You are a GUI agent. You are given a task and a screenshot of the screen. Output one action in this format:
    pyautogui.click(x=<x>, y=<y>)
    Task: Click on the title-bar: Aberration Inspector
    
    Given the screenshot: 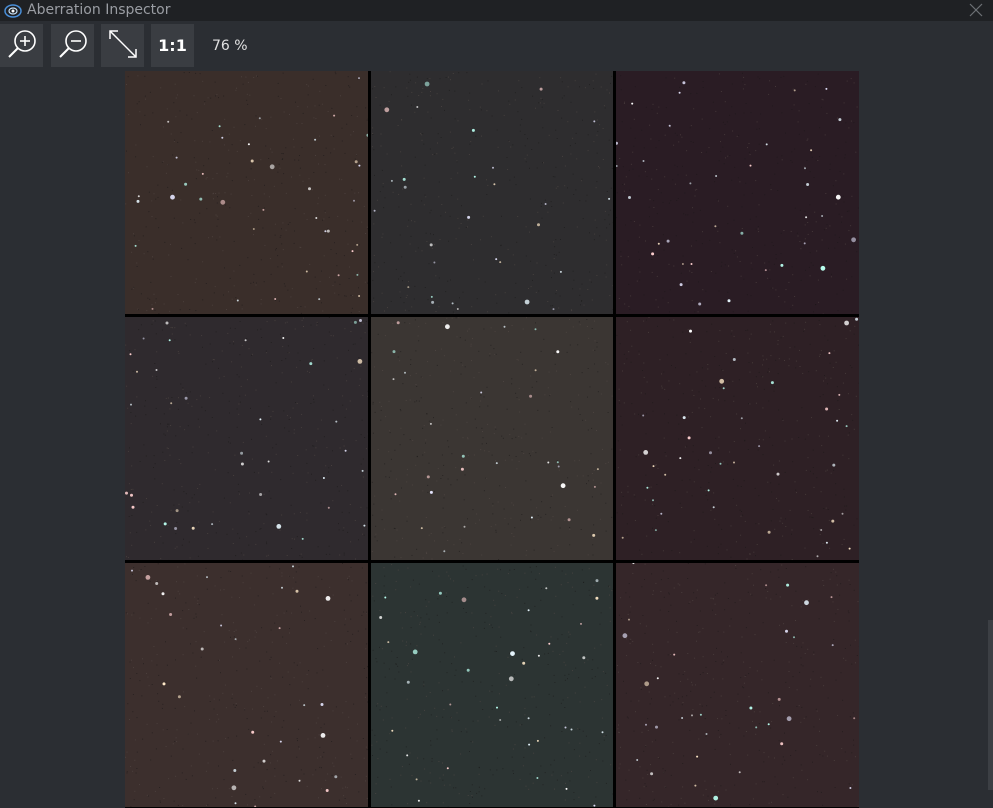 What is the action you would take?
    pyautogui.click(x=496, y=10)
    